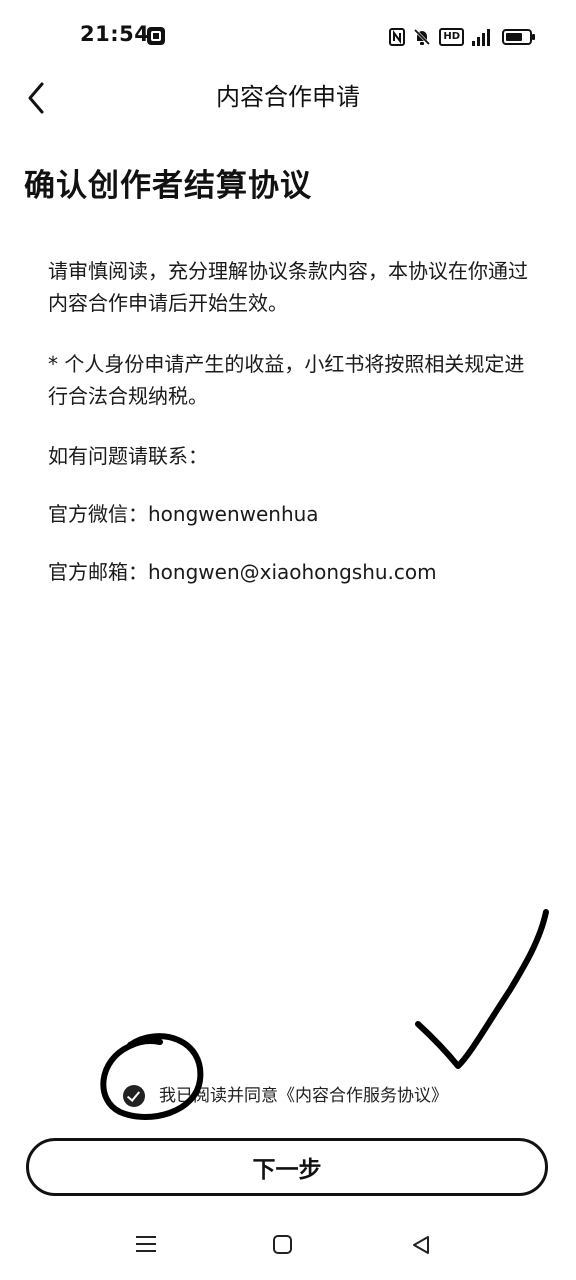  I want to click on contact-intro-text: 如有问题请联系：, so click(128, 456).